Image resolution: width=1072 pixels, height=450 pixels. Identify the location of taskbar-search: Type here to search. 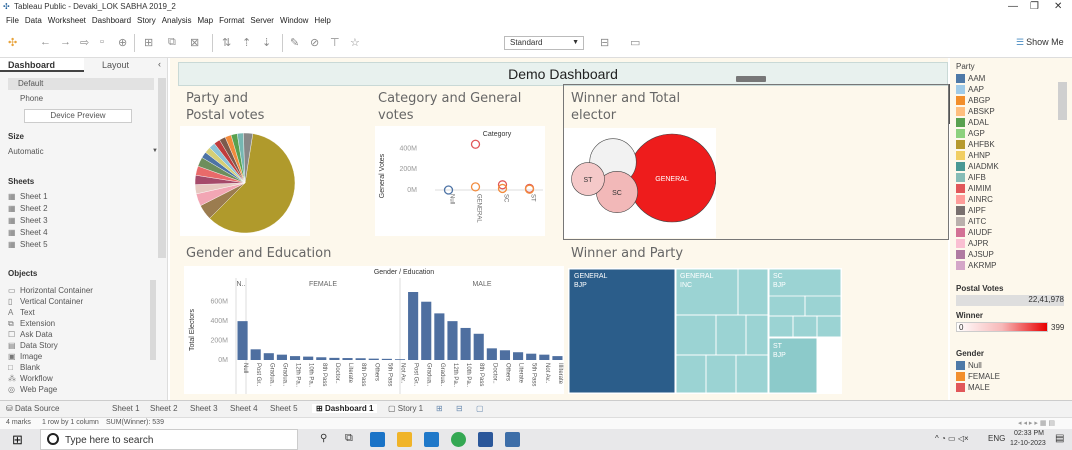
(169, 439).